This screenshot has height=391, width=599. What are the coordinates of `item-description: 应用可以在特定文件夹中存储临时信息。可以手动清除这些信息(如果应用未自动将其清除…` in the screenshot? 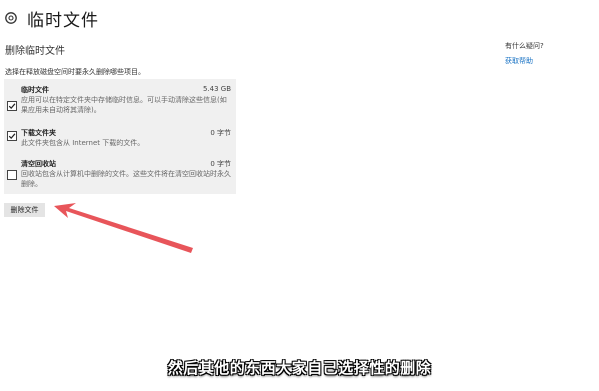 It's located at (124, 105).